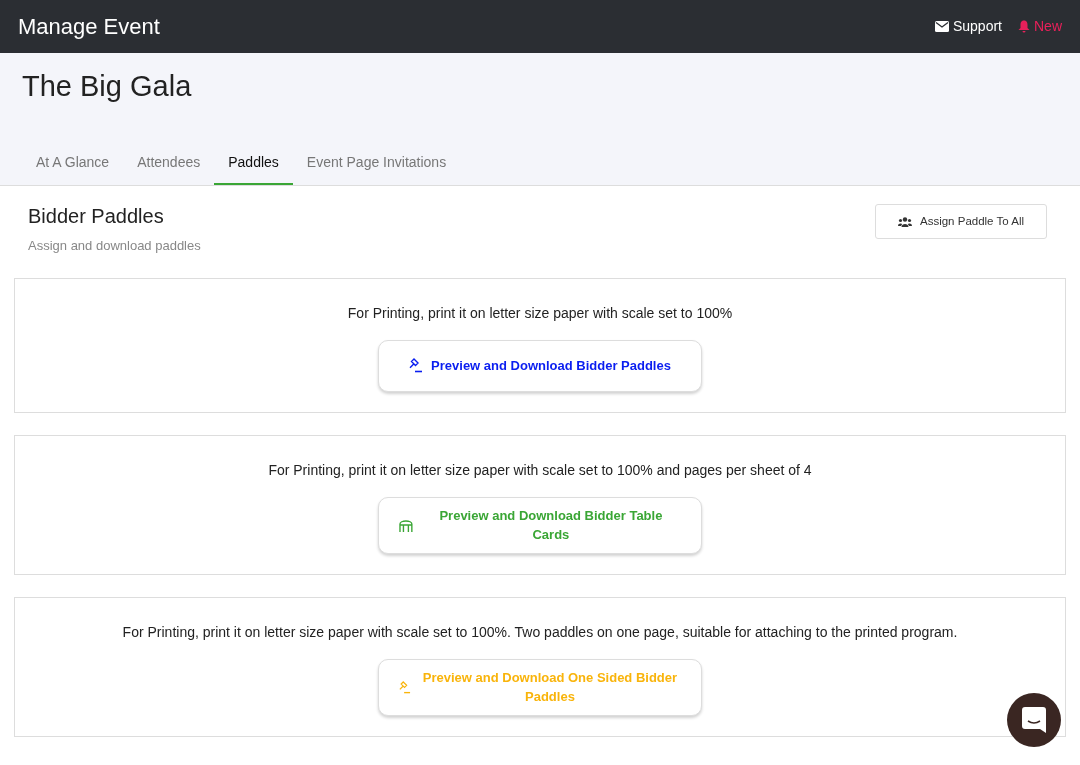 The height and width of the screenshot is (765, 1080). What do you see at coordinates (253, 164) in the screenshot?
I see `tab: Paddles` at bounding box center [253, 164].